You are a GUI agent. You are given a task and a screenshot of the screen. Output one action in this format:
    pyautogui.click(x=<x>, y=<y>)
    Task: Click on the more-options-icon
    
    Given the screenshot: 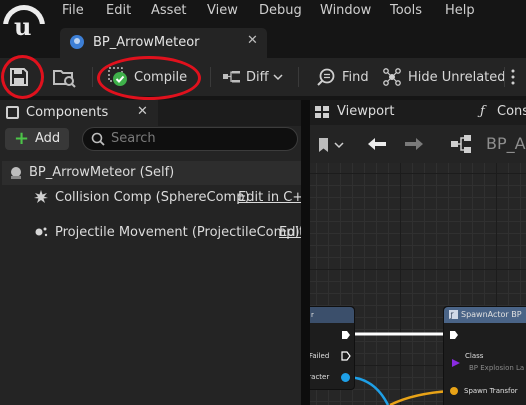 What is the action you would take?
    pyautogui.click(x=513, y=77)
    